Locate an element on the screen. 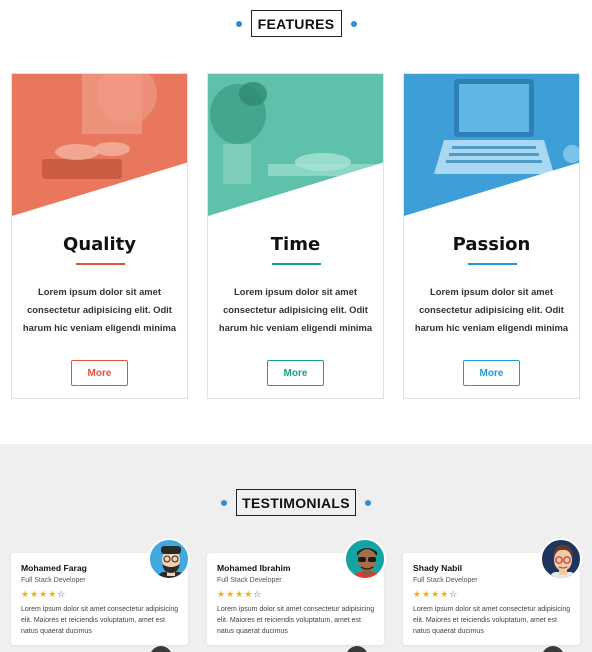 The width and height of the screenshot is (592, 652). bearded-man-avatar-icon is located at coordinates (169, 559).